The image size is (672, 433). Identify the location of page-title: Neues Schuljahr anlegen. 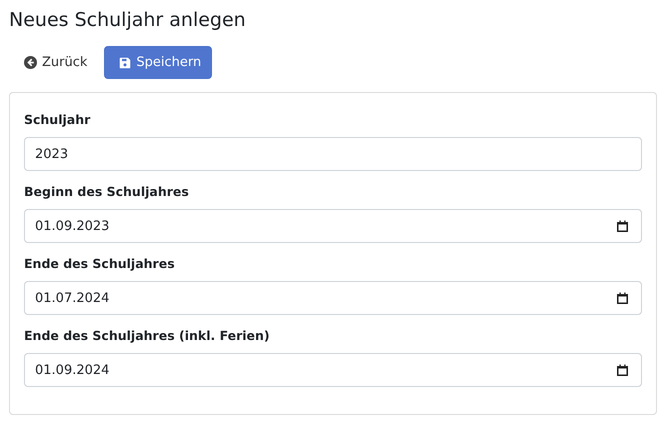
(128, 20).